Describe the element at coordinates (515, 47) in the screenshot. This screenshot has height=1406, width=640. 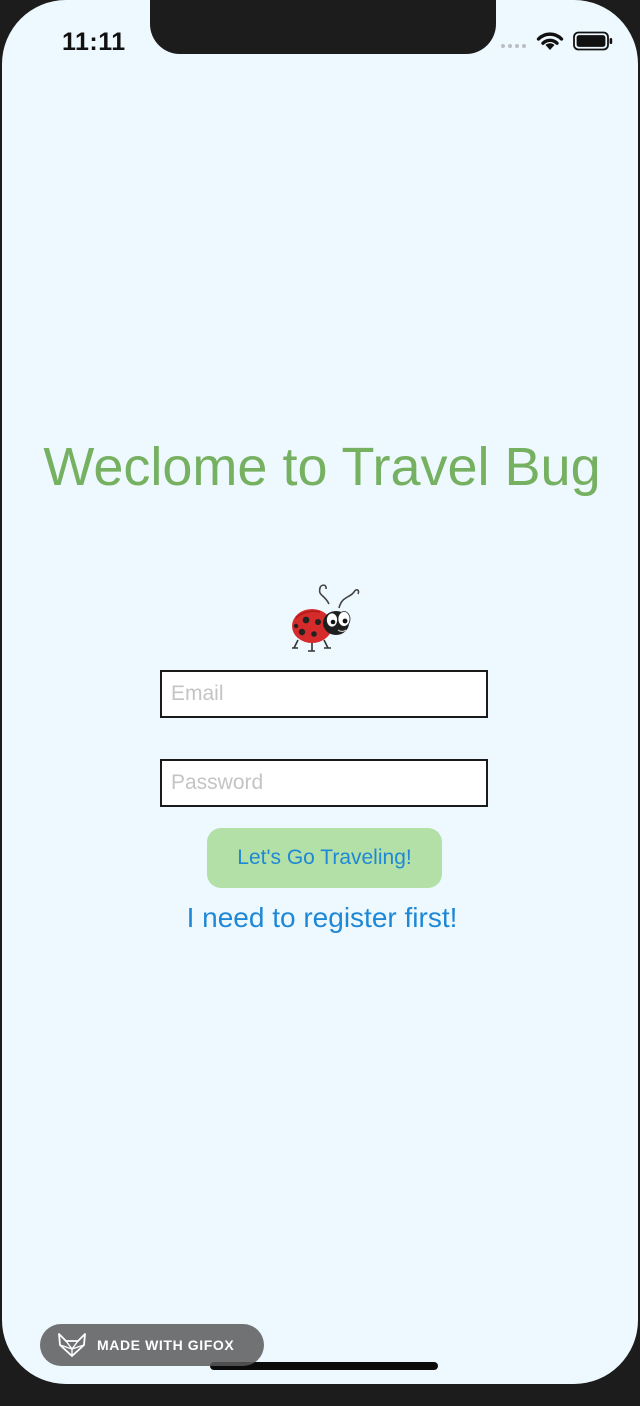
I see `cellular-signal-icon` at that location.